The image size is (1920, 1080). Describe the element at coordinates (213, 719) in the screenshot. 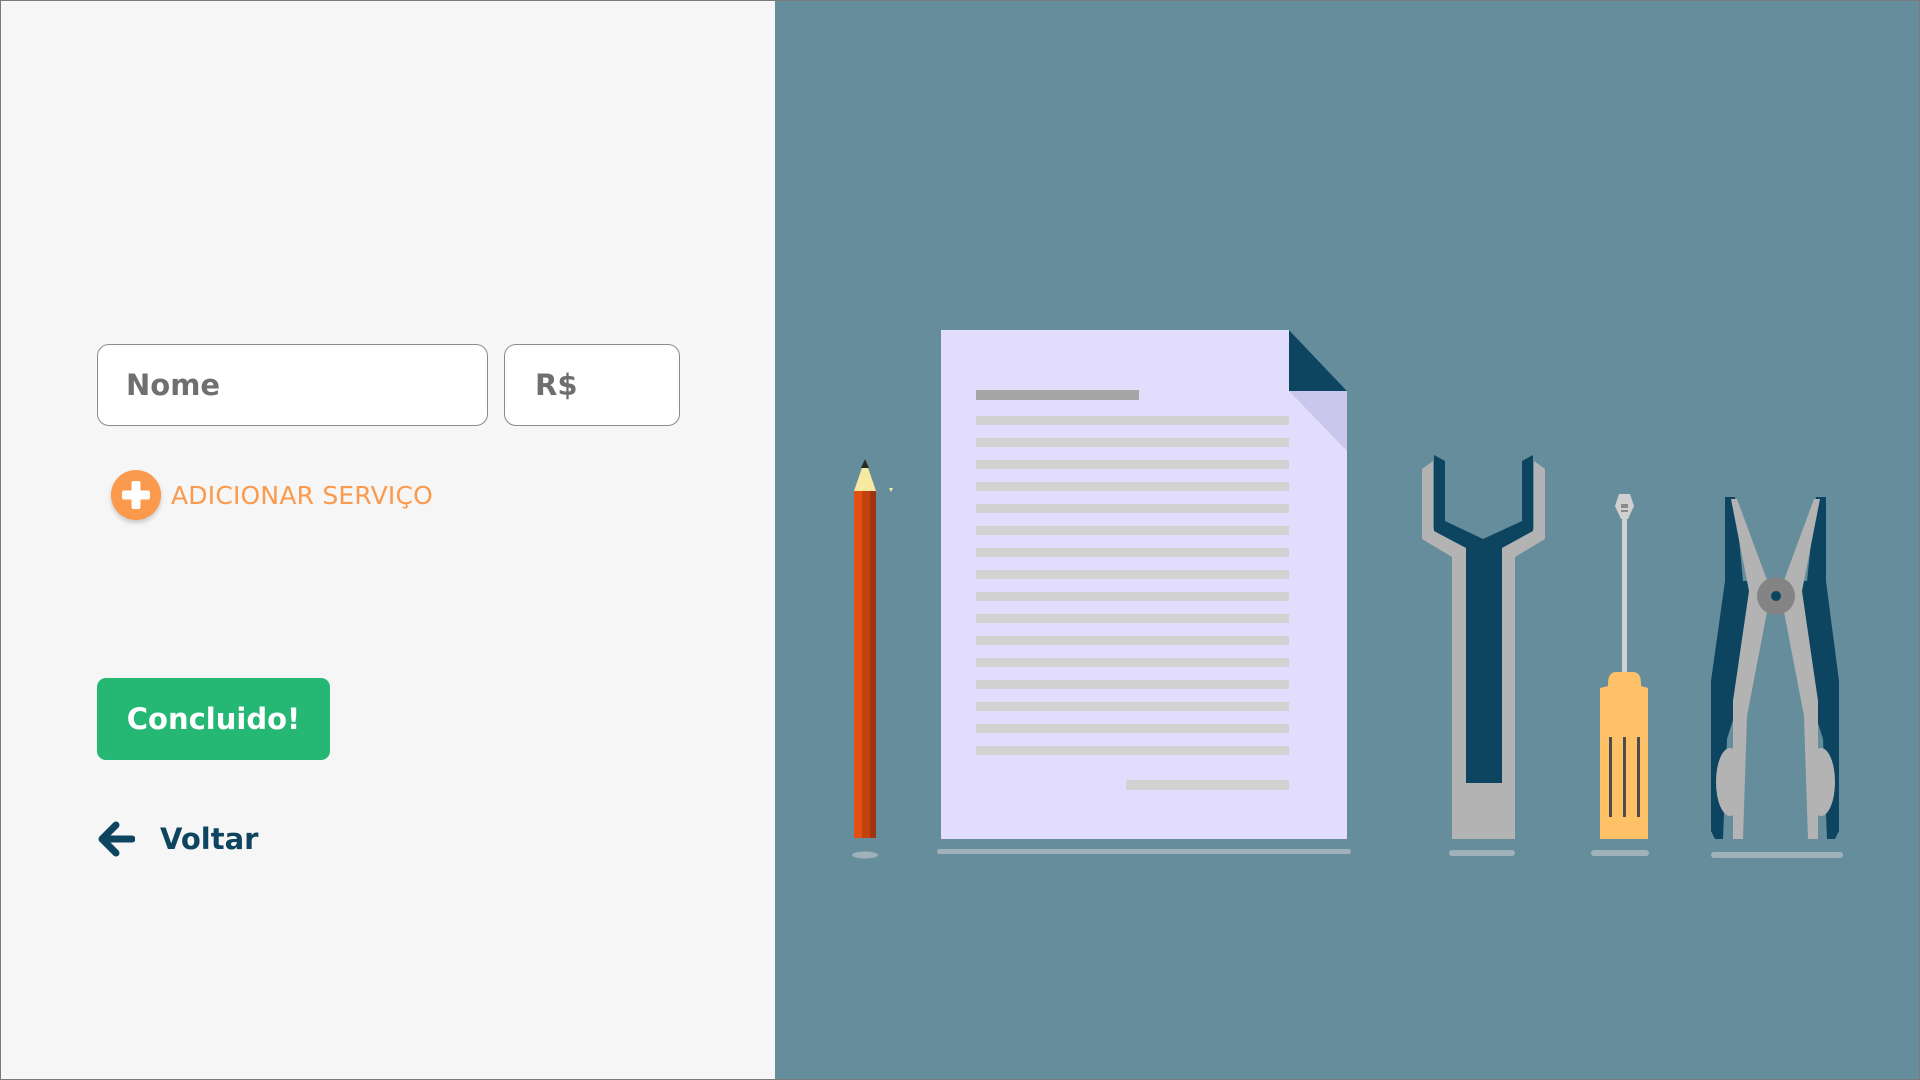

I see `done-button: Concluido!` at that location.